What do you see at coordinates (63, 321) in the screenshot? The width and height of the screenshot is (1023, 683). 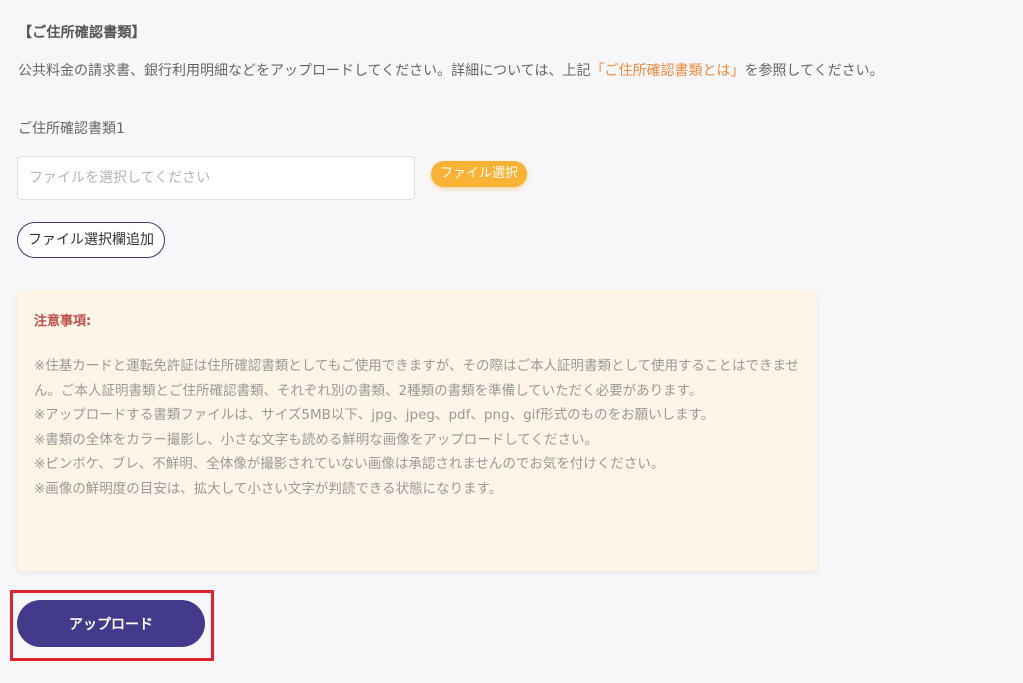 I see `notice-title: 注意事項:` at bounding box center [63, 321].